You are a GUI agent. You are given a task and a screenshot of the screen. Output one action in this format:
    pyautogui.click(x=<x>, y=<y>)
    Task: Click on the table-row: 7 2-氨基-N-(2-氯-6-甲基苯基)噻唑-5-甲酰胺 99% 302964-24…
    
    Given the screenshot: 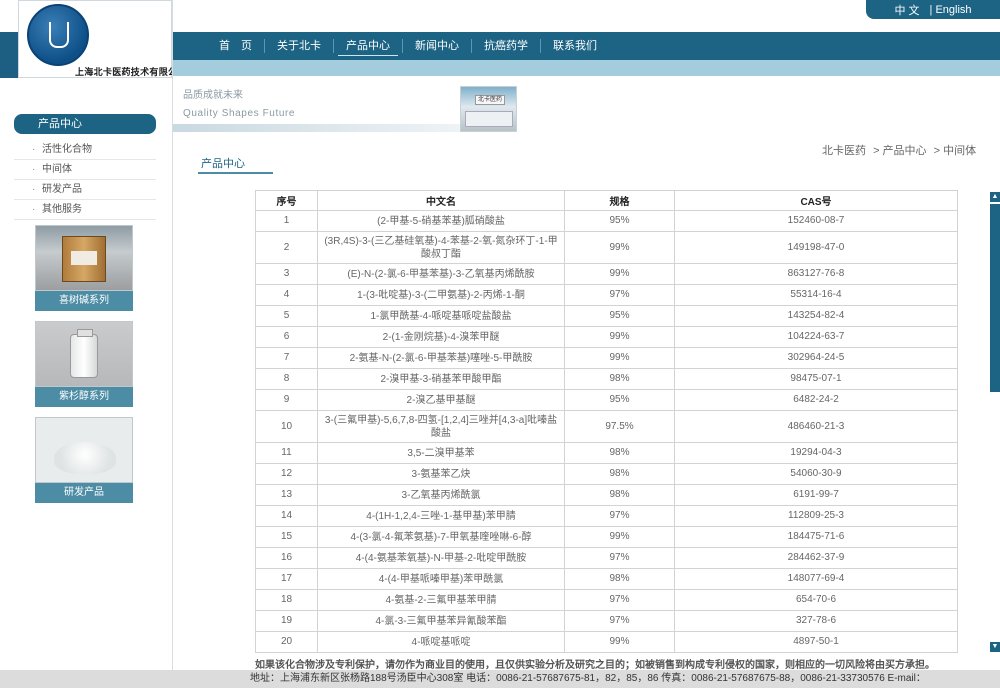 What is the action you would take?
    pyautogui.click(x=606, y=358)
    